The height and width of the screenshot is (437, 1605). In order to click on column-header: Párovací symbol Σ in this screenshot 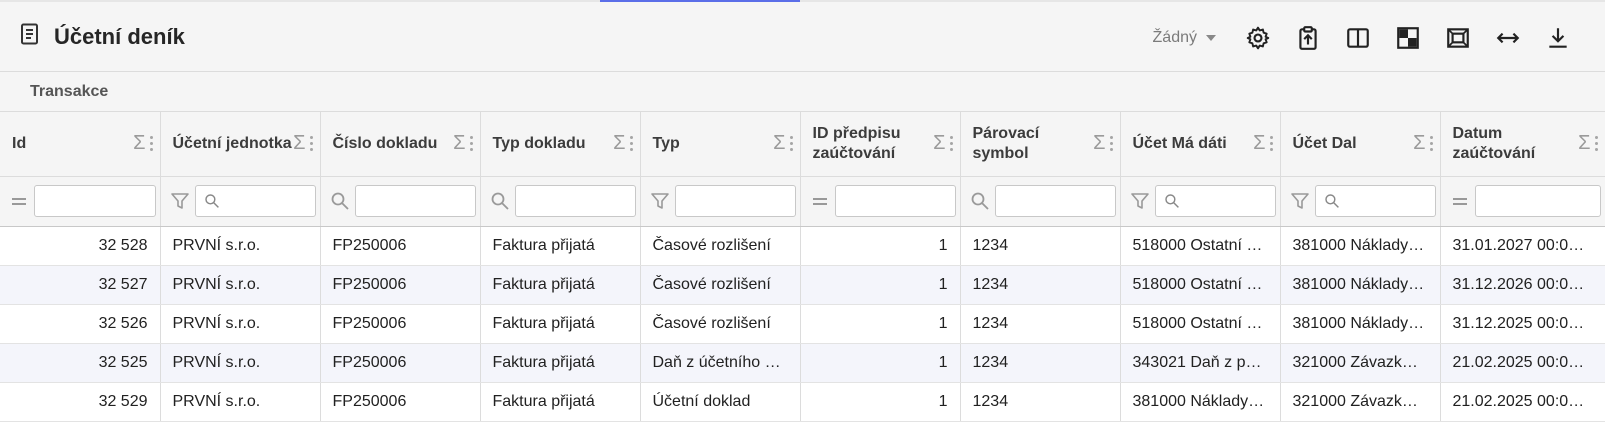, I will do `click(1040, 144)`.